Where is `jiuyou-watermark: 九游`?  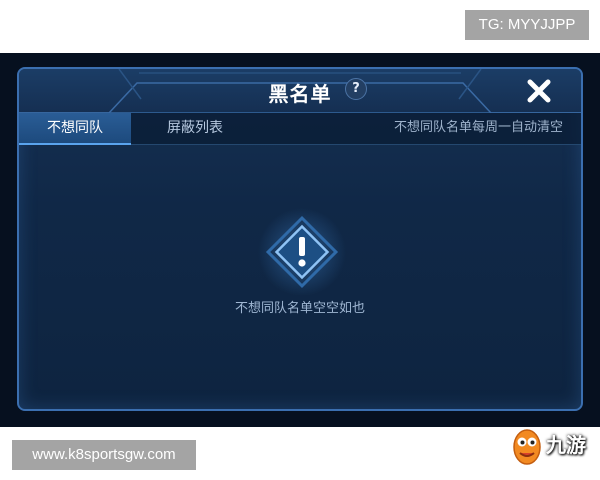
jiuyou-watermark: 九游 is located at coordinates (555, 447).